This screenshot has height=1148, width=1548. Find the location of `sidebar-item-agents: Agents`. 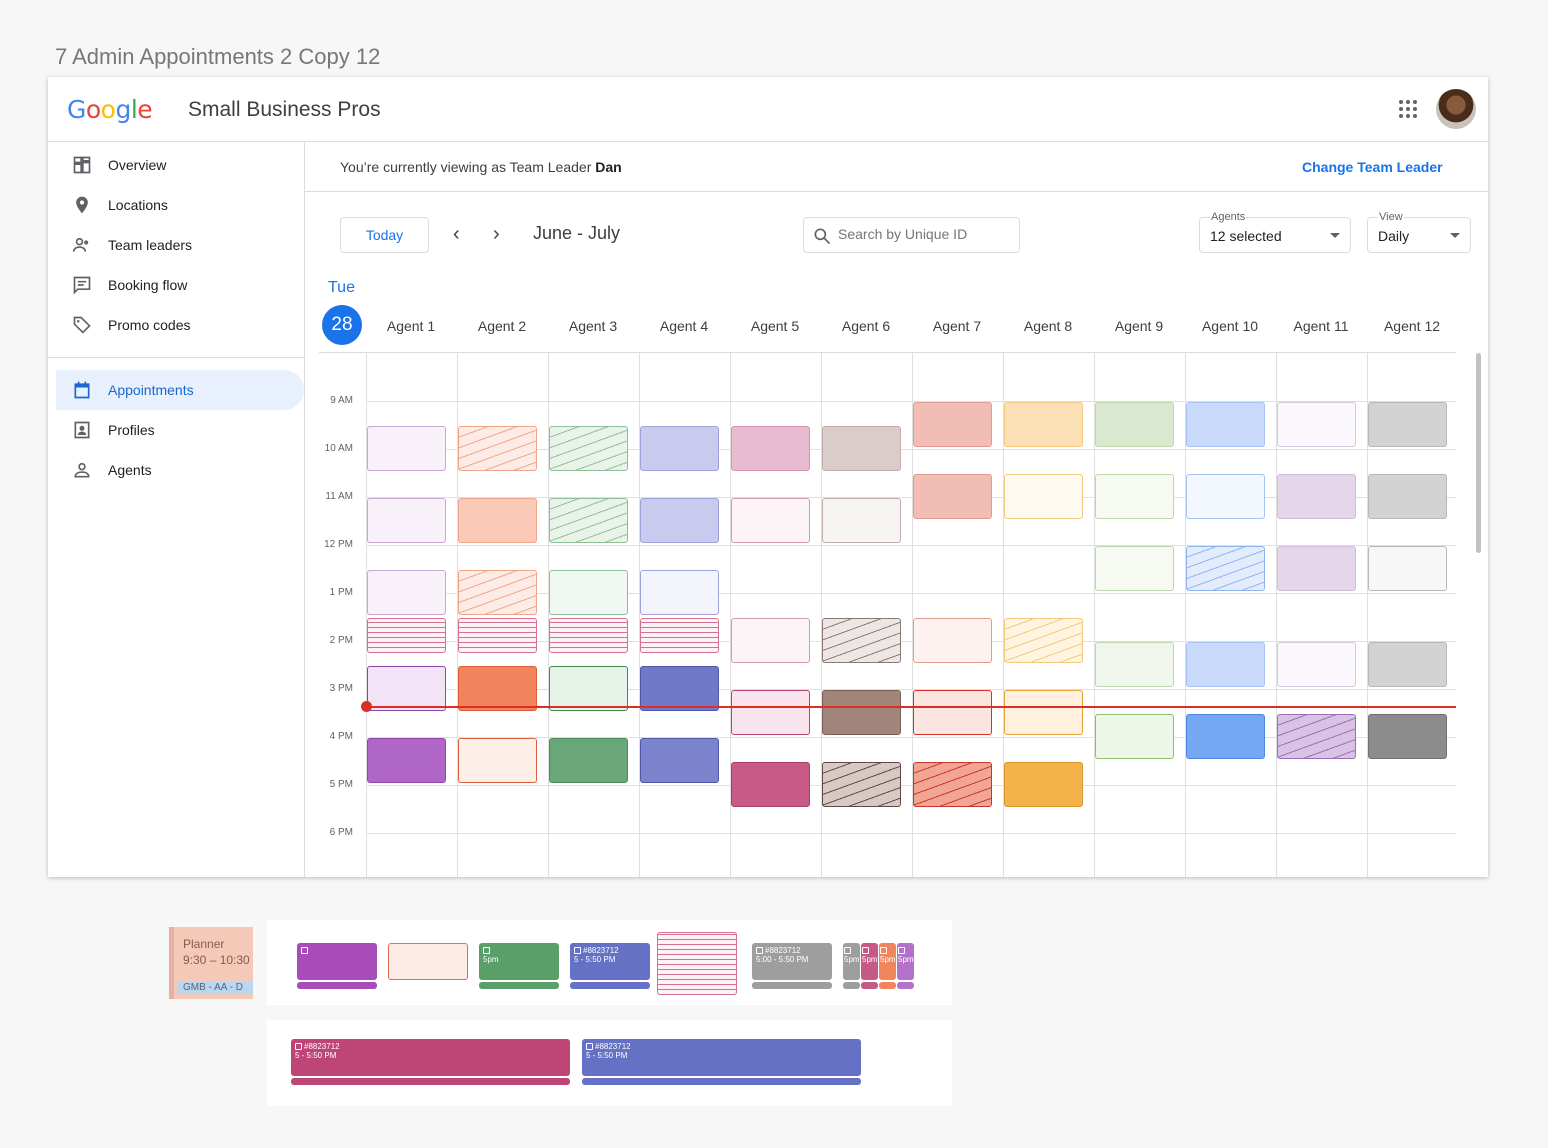

sidebar-item-agents: Agents is located at coordinates (180, 470).